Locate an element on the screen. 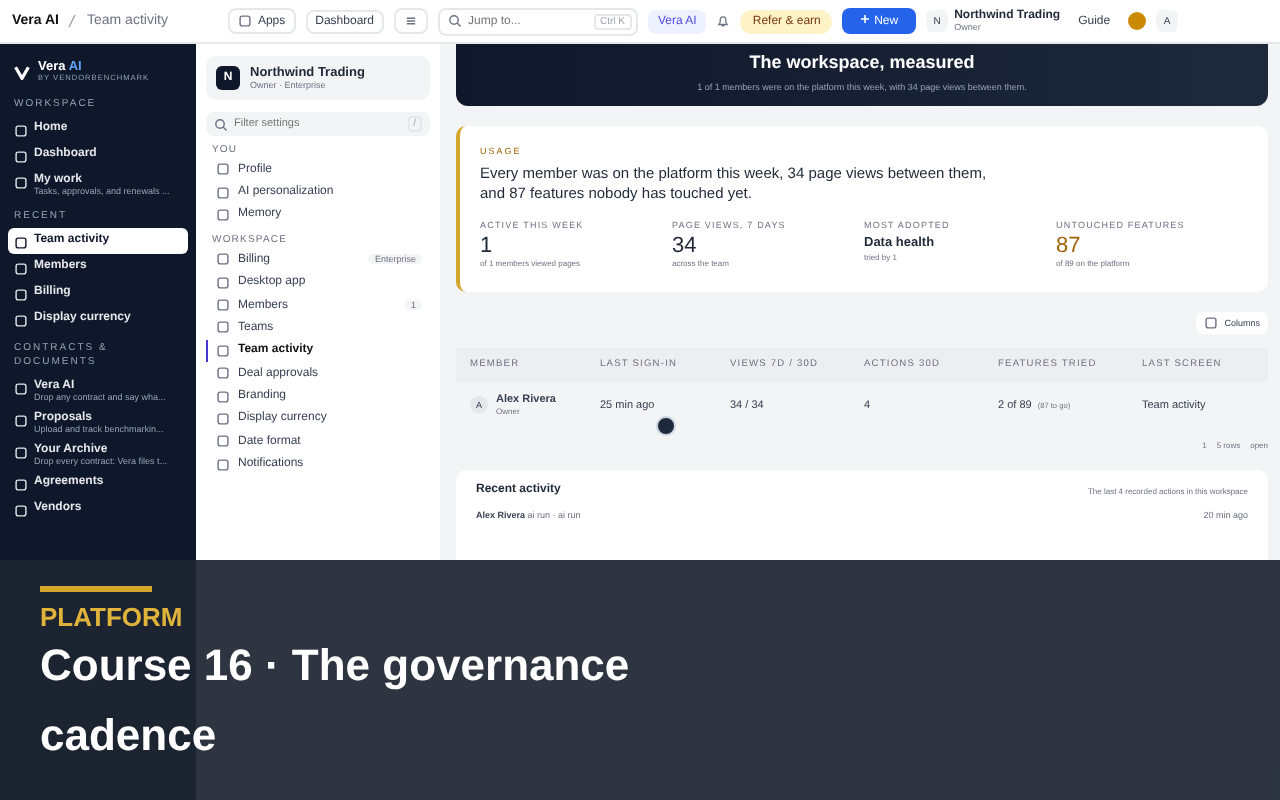 The image size is (1280, 800). plus-icon is located at coordinates (865, 19).